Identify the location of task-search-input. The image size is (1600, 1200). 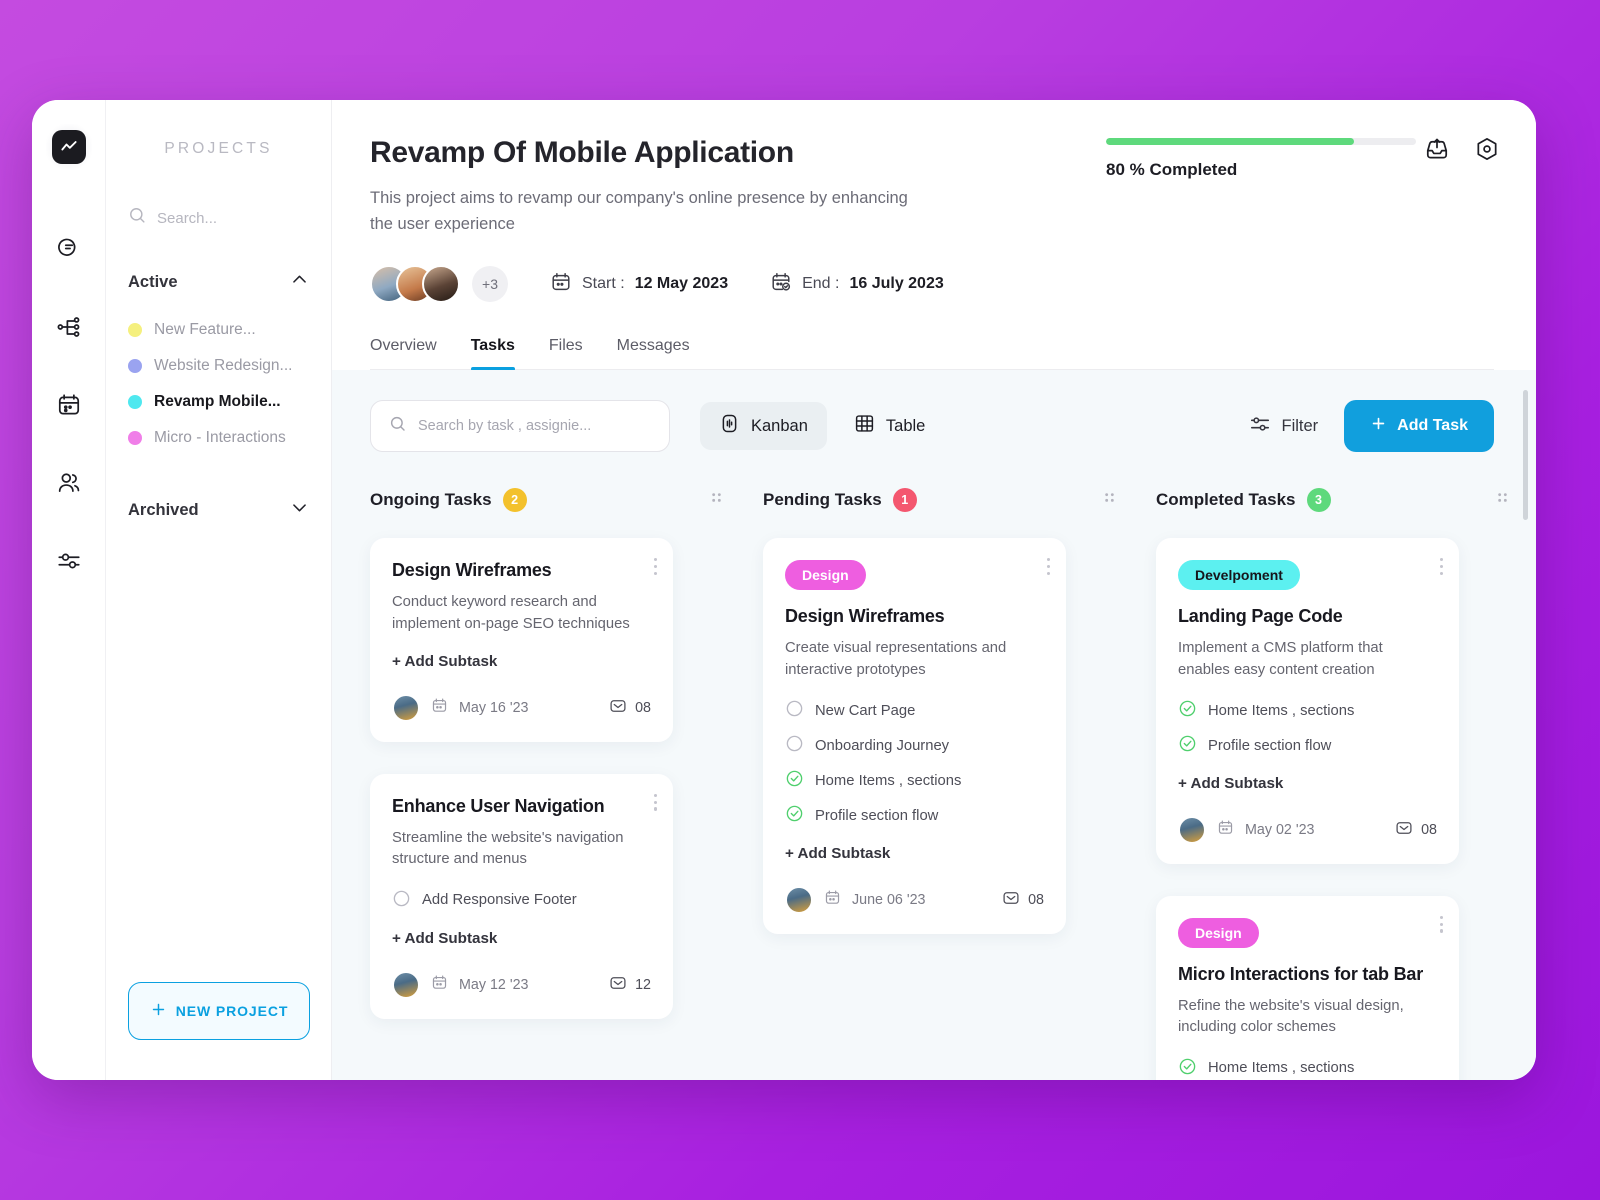
(534, 426).